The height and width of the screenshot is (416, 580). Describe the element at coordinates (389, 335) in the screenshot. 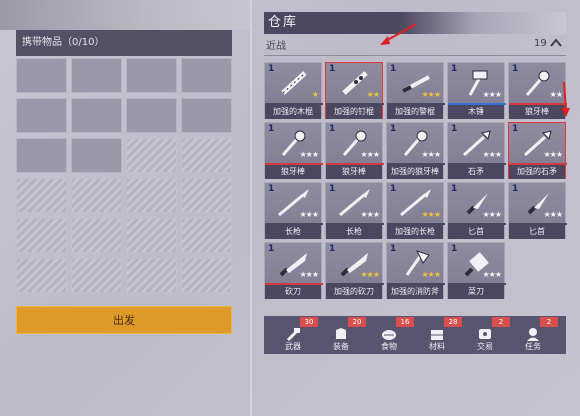

I see `food-icon` at that location.